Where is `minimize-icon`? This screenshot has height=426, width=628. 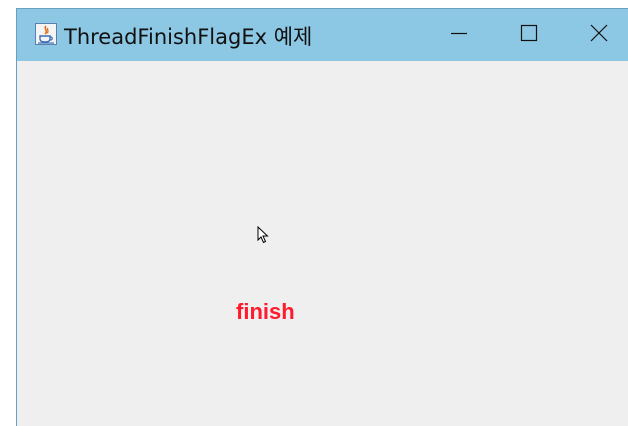
minimize-icon is located at coordinates (459, 35).